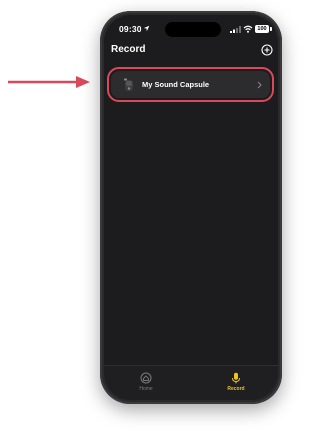 This screenshot has height=434, width=320. What do you see at coordinates (49, 82) in the screenshot?
I see `annotation-arrow` at bounding box center [49, 82].